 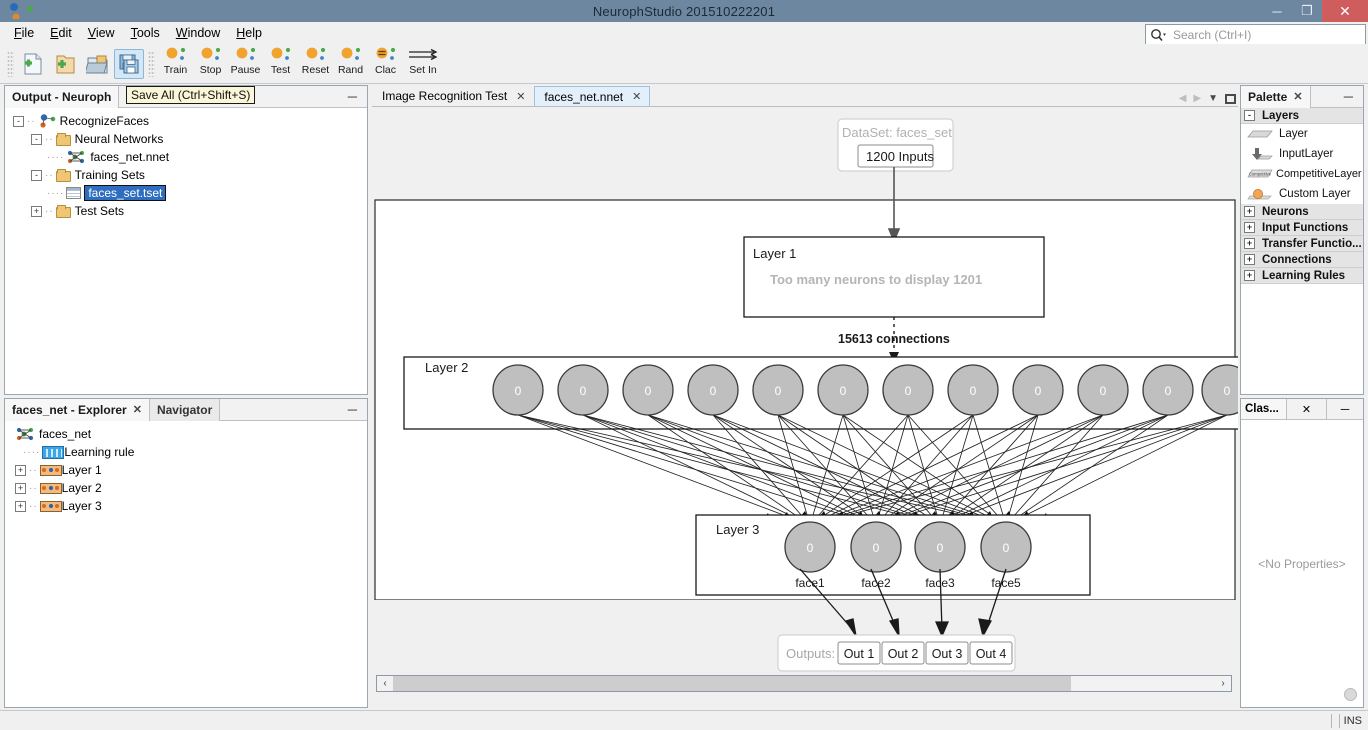 What do you see at coordinates (1302, 276) in the screenshot?
I see `palette-group-learning-rules: + Learning Rules` at bounding box center [1302, 276].